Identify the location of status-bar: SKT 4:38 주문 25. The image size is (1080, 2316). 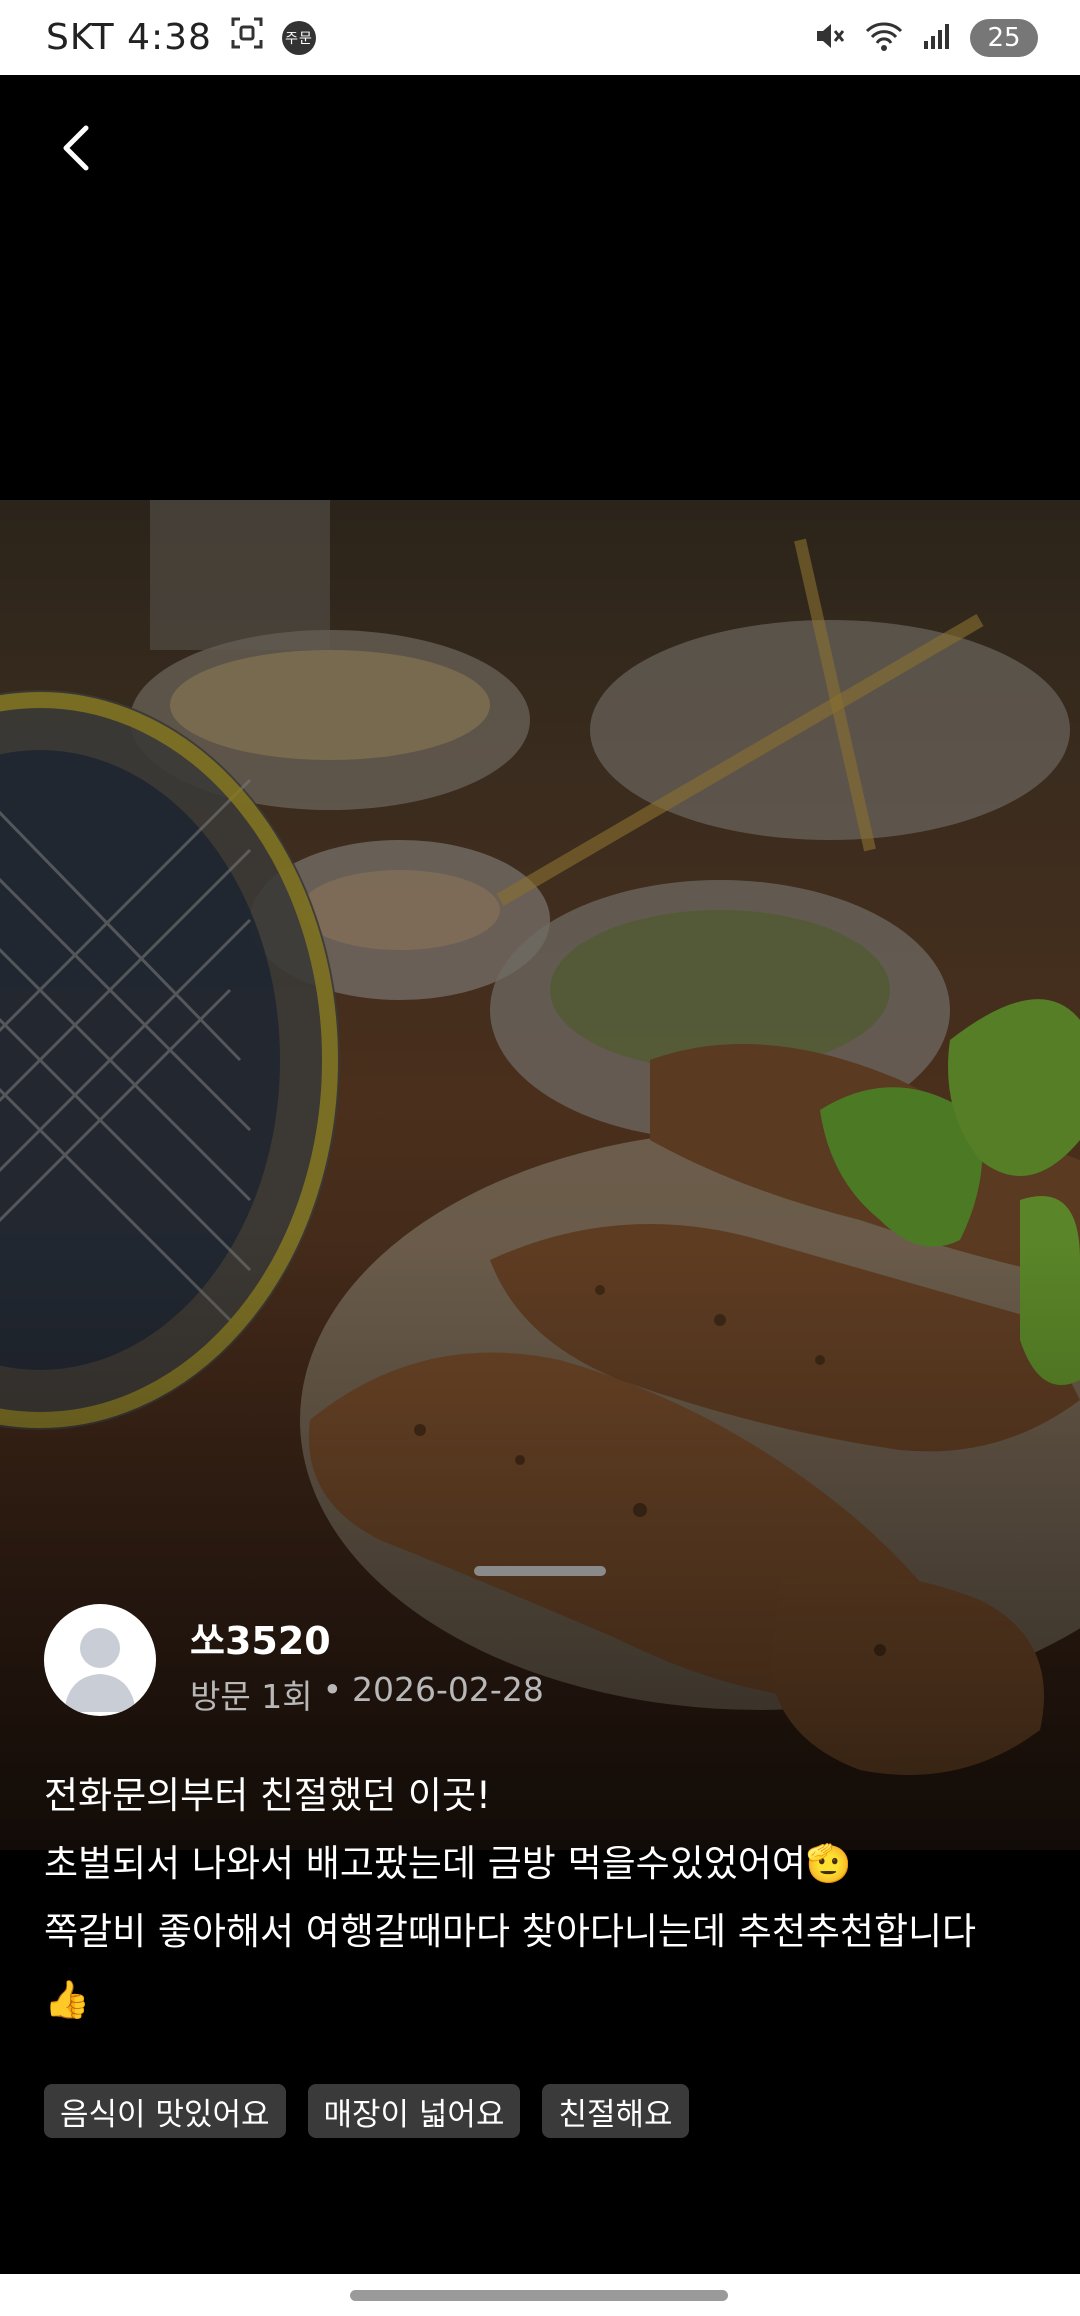
(540, 37).